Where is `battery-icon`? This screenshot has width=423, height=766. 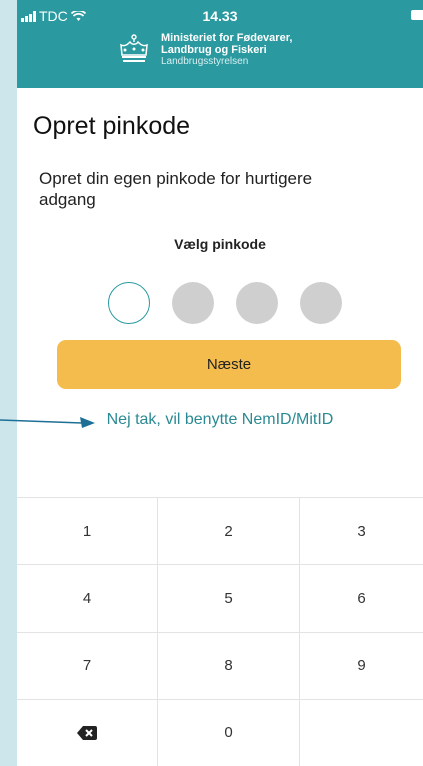 battery-icon is located at coordinates (417, 15).